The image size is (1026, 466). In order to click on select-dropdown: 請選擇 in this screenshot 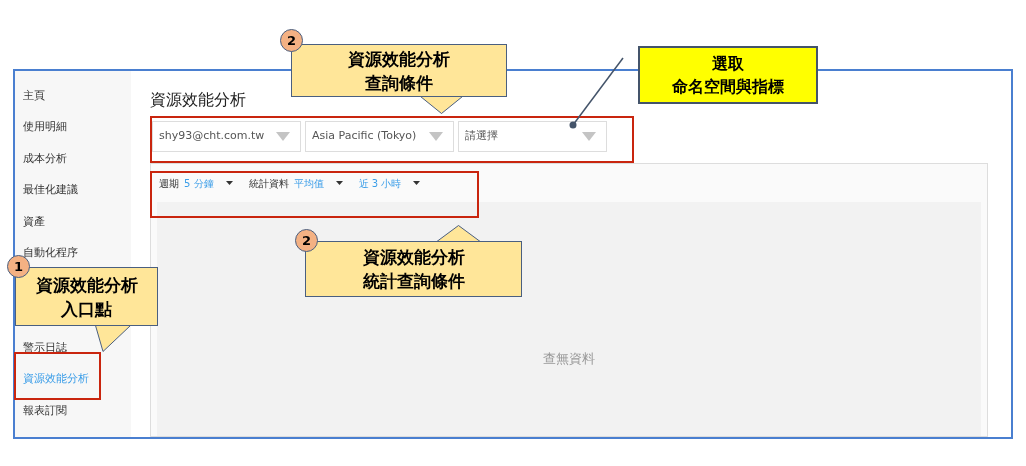, I will do `click(532, 136)`.